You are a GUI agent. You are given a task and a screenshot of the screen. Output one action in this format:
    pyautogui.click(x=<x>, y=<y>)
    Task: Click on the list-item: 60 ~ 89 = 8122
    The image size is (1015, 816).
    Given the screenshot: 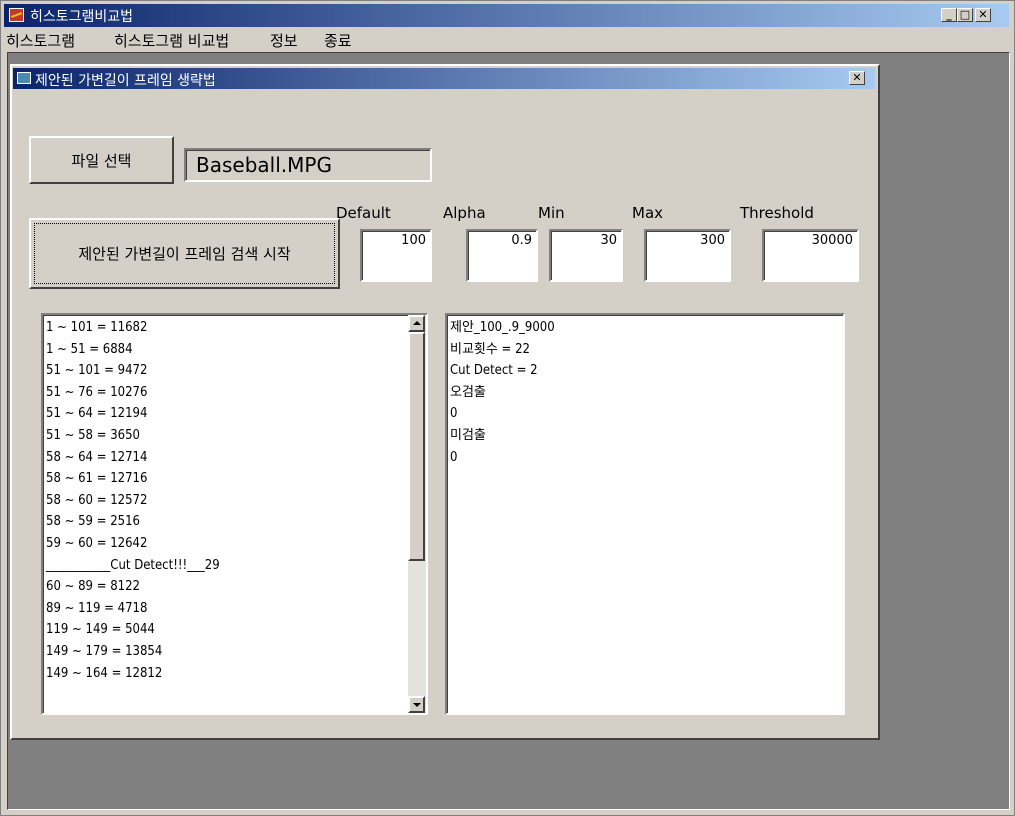 What is the action you would take?
    pyautogui.click(x=236, y=587)
    